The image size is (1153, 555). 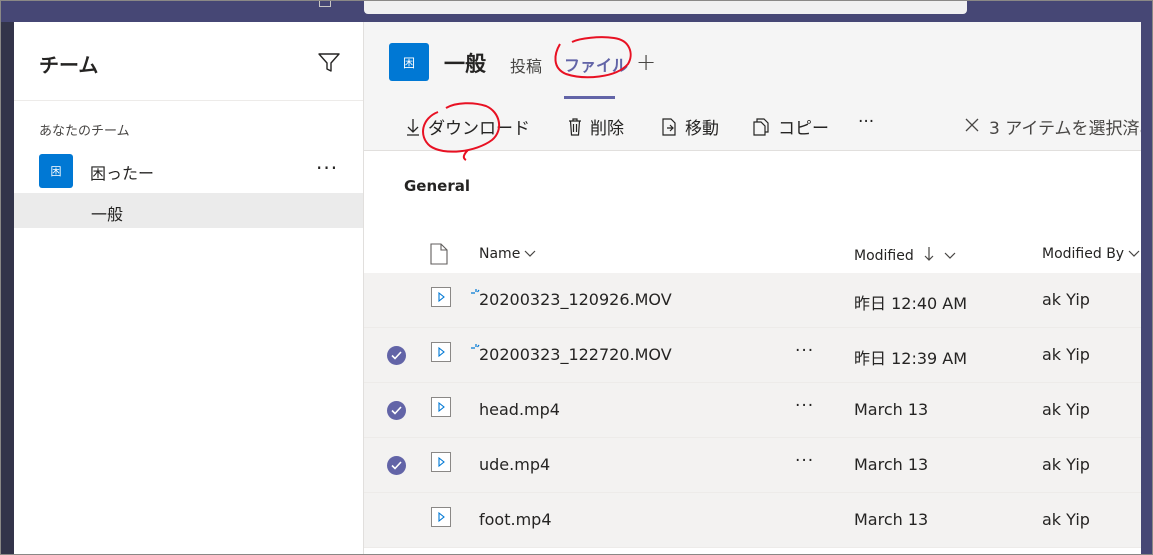 I want to click on sidebar-title: チーム, so click(x=69, y=65).